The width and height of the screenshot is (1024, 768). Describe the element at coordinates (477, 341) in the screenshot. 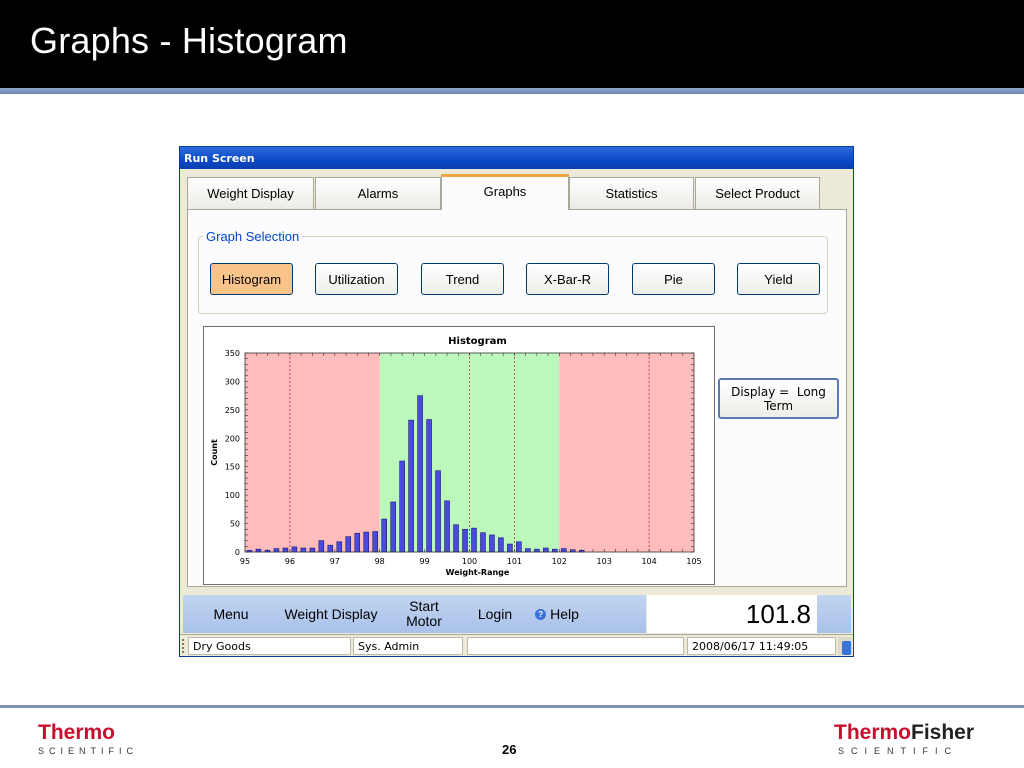

I see `chart-title: Histogram` at that location.